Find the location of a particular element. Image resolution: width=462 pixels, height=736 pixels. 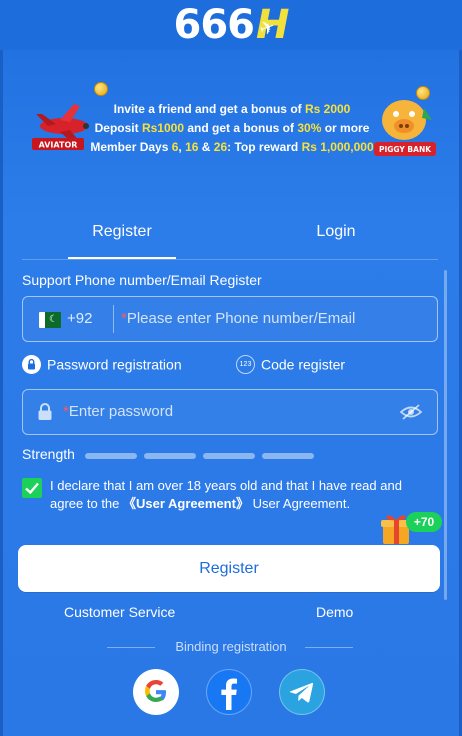

telegram-icon is located at coordinates (301, 692).